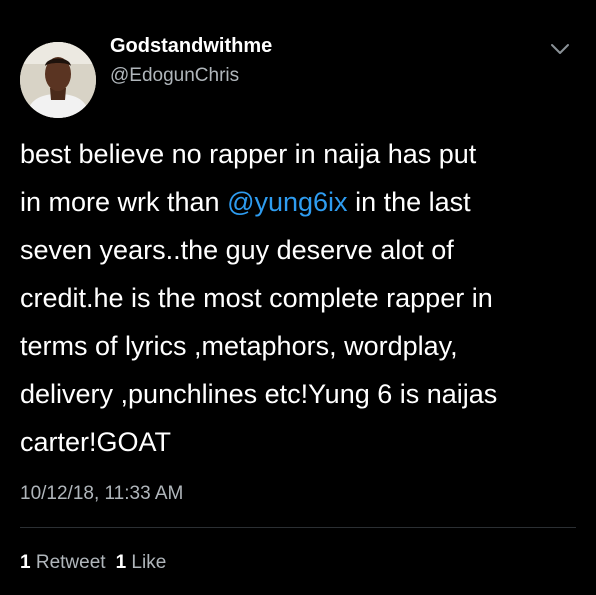 The width and height of the screenshot is (596, 595). What do you see at coordinates (237, 250) in the screenshot?
I see `tweet-line: seven years..the guy deserve alot of` at bounding box center [237, 250].